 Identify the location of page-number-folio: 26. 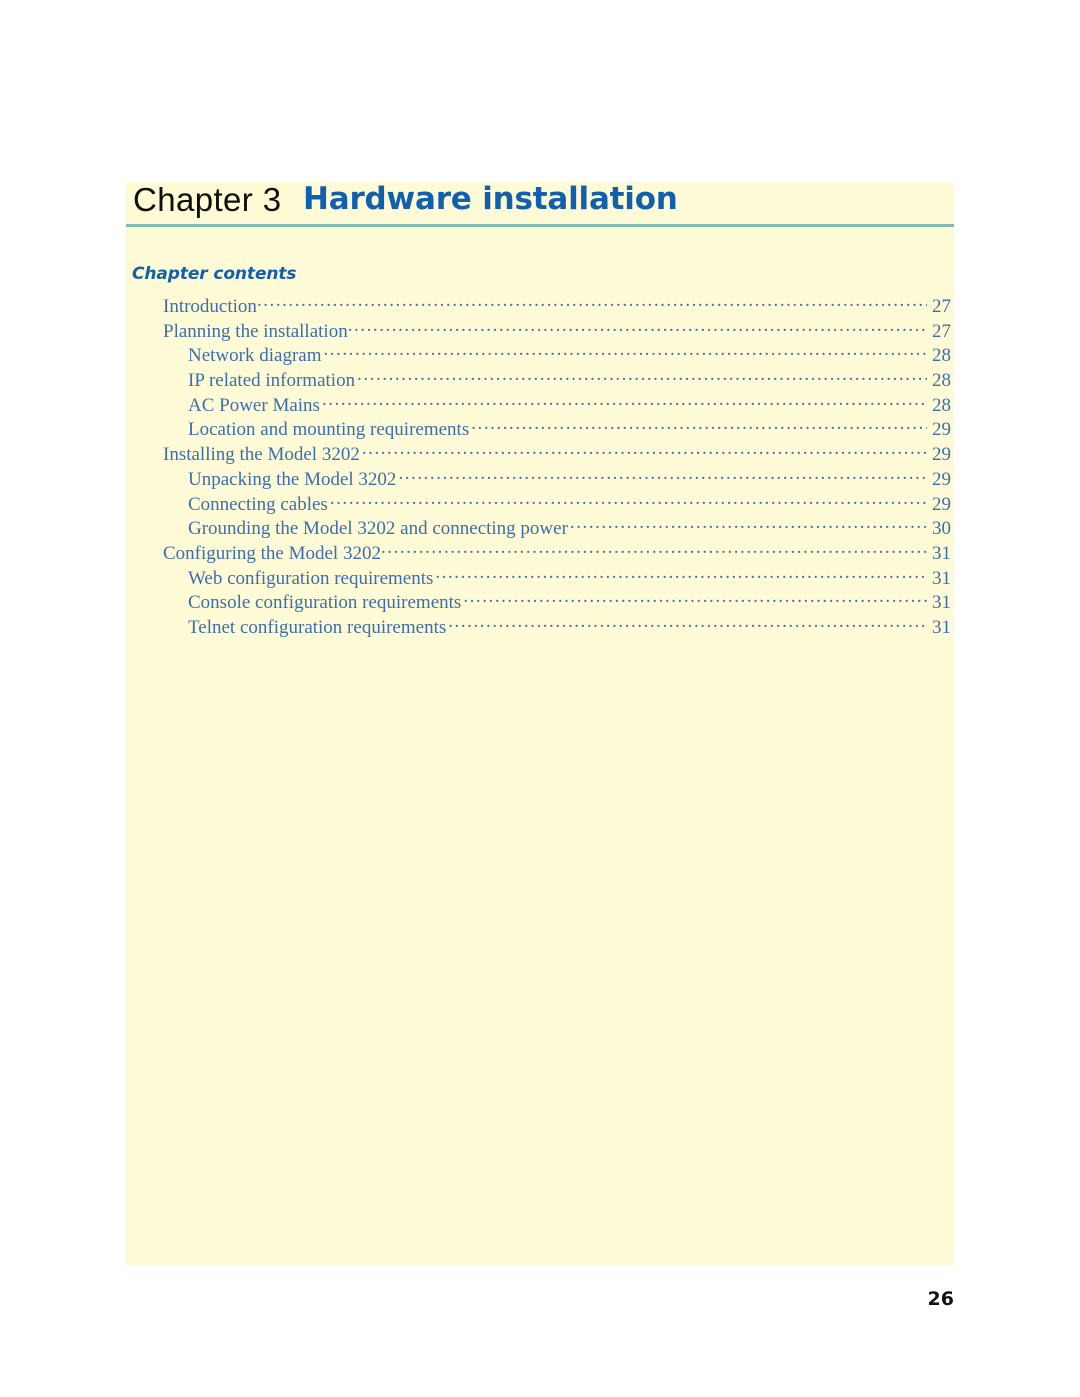
(940, 1299).